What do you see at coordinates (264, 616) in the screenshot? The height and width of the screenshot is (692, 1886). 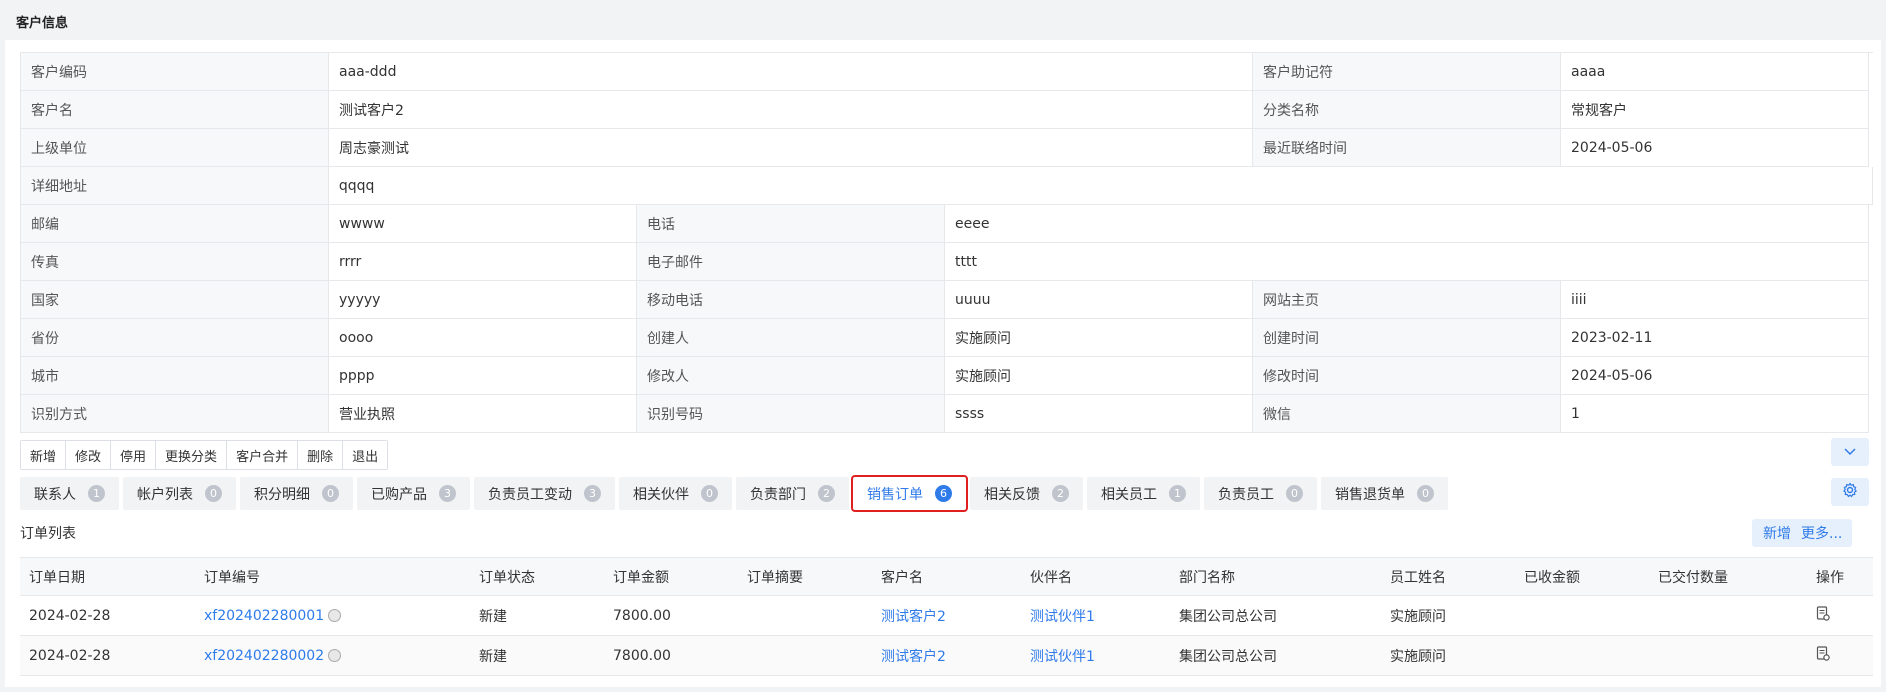 I see `order-number-link: xf202402280001` at bounding box center [264, 616].